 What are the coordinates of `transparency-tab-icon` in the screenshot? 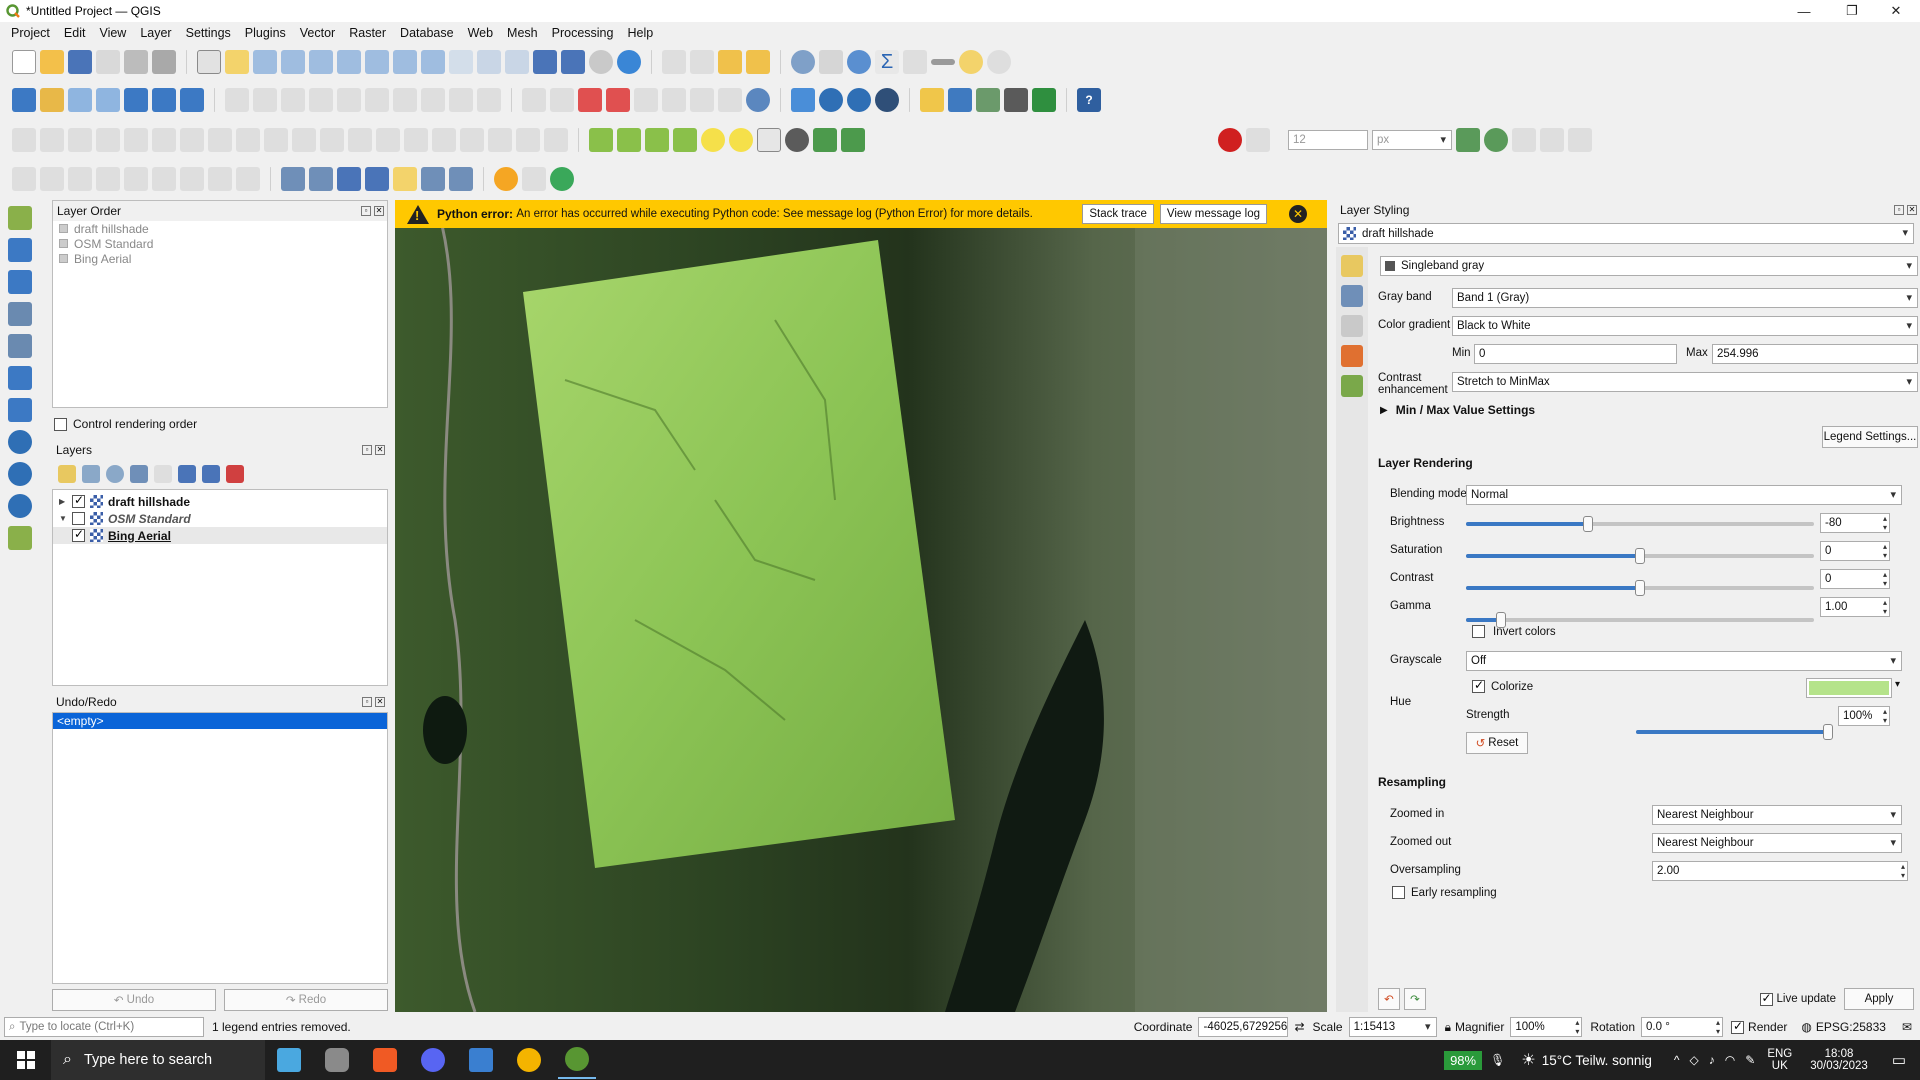 It's located at (1352, 296).